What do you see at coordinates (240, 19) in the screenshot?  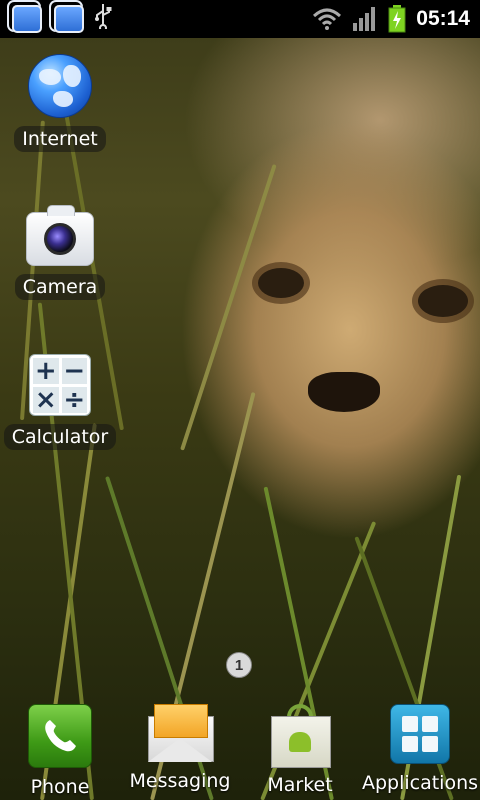 I see `status-bar: 05:14` at bounding box center [240, 19].